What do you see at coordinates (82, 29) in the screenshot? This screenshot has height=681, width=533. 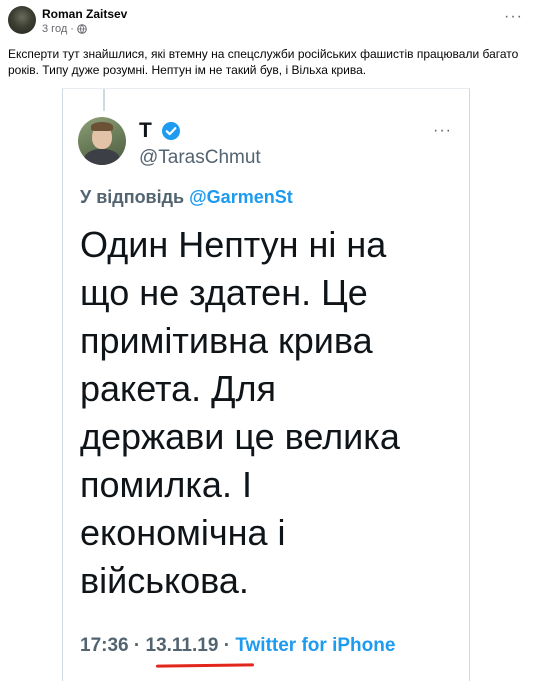 I see `globe-icon` at bounding box center [82, 29].